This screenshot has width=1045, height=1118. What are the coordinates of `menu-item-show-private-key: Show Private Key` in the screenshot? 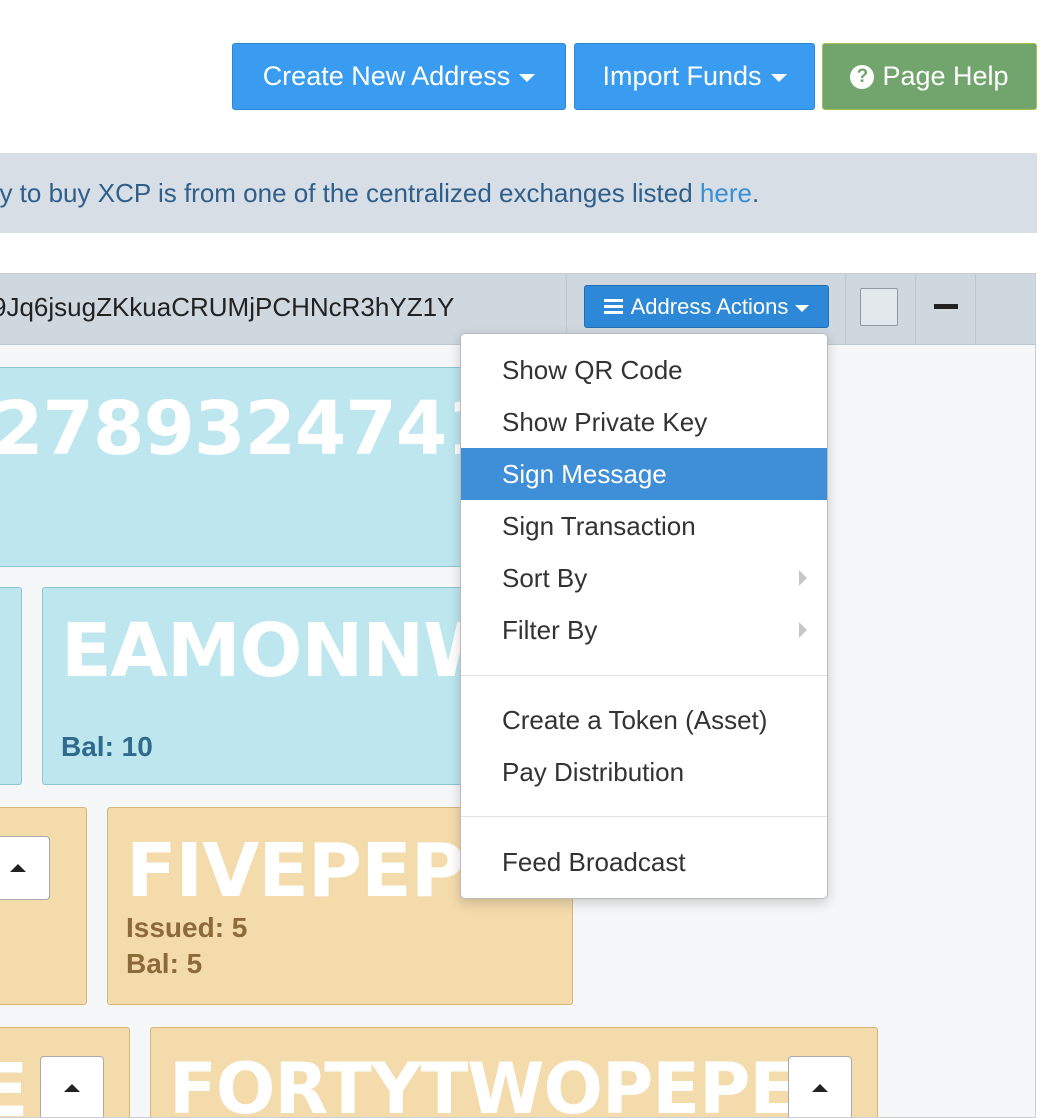 It's located at (644, 422).